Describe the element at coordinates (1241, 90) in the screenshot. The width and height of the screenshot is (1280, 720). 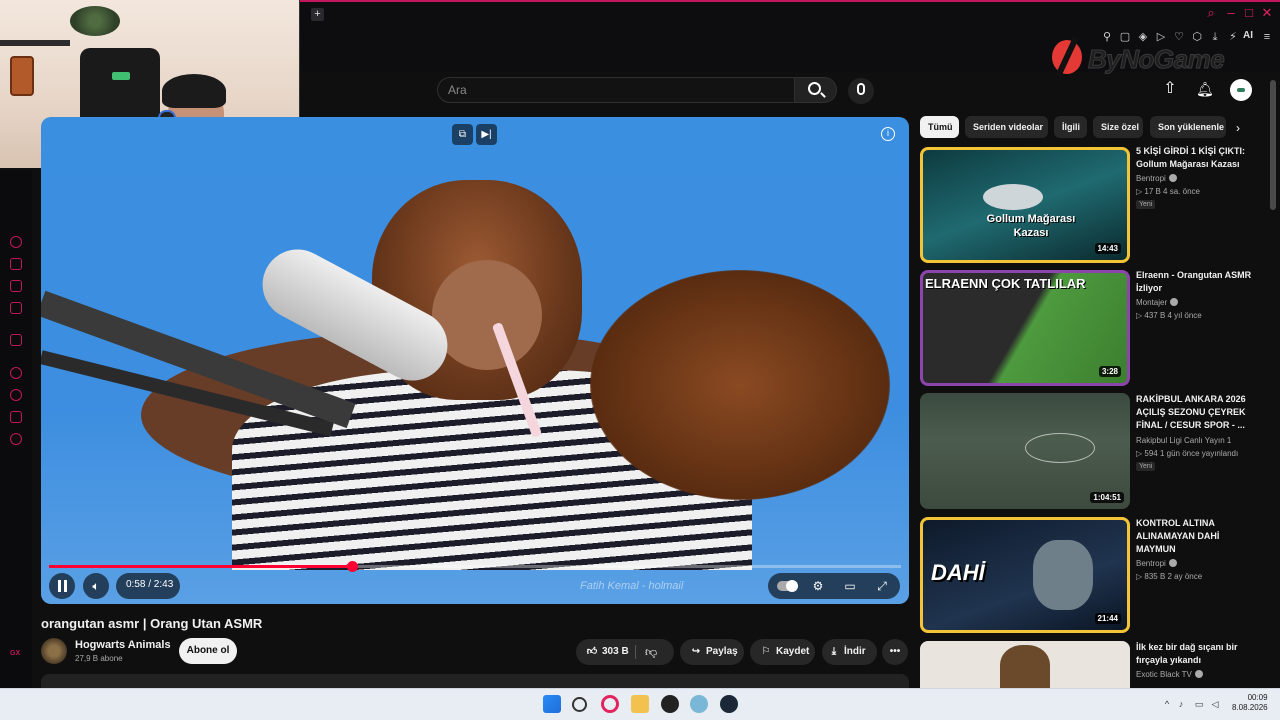
I see `avatar` at that location.